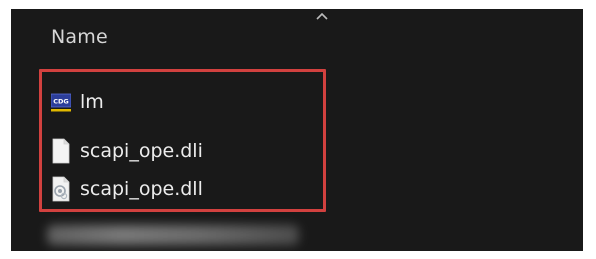  Describe the element at coordinates (173, 235) in the screenshot. I see `blurred-file-item` at that location.